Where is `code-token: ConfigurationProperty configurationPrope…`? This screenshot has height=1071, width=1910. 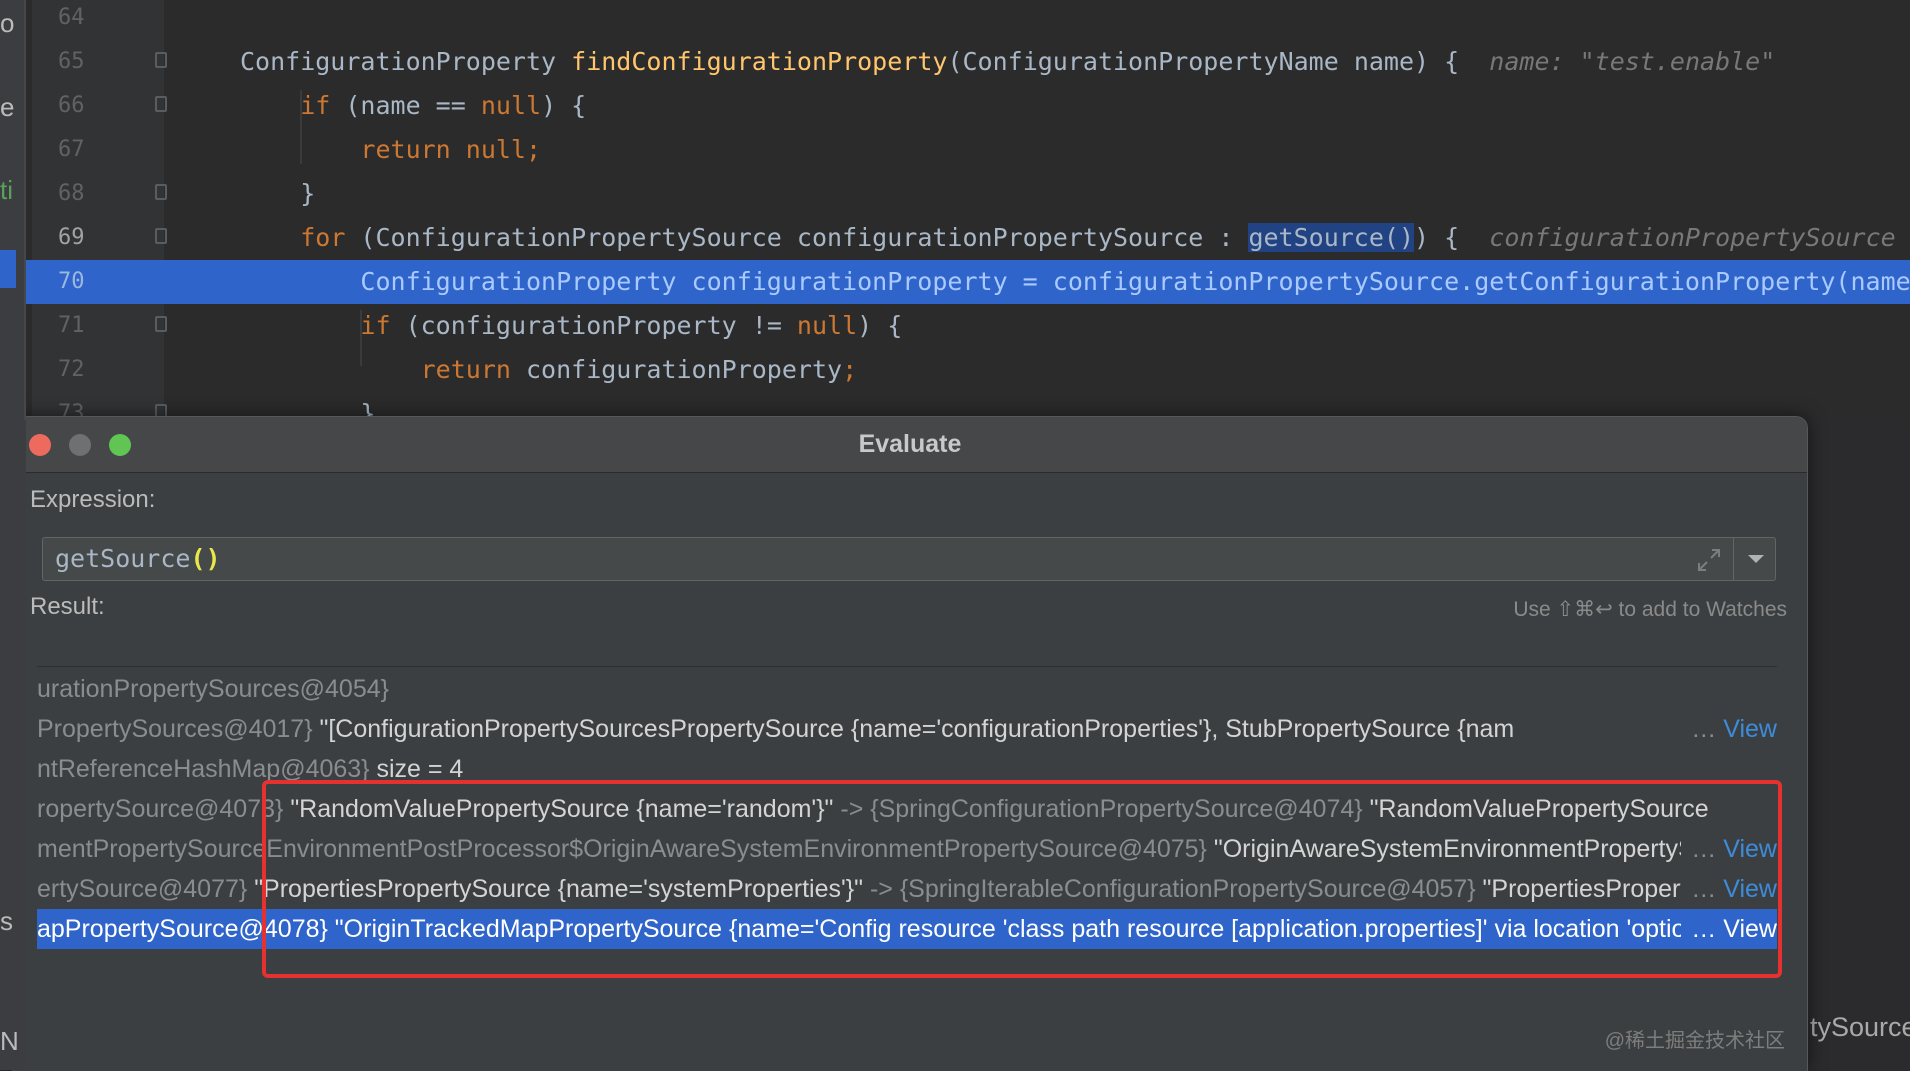
code-token: ConfigurationProperty configurationPrope… is located at coordinates (1075, 281).